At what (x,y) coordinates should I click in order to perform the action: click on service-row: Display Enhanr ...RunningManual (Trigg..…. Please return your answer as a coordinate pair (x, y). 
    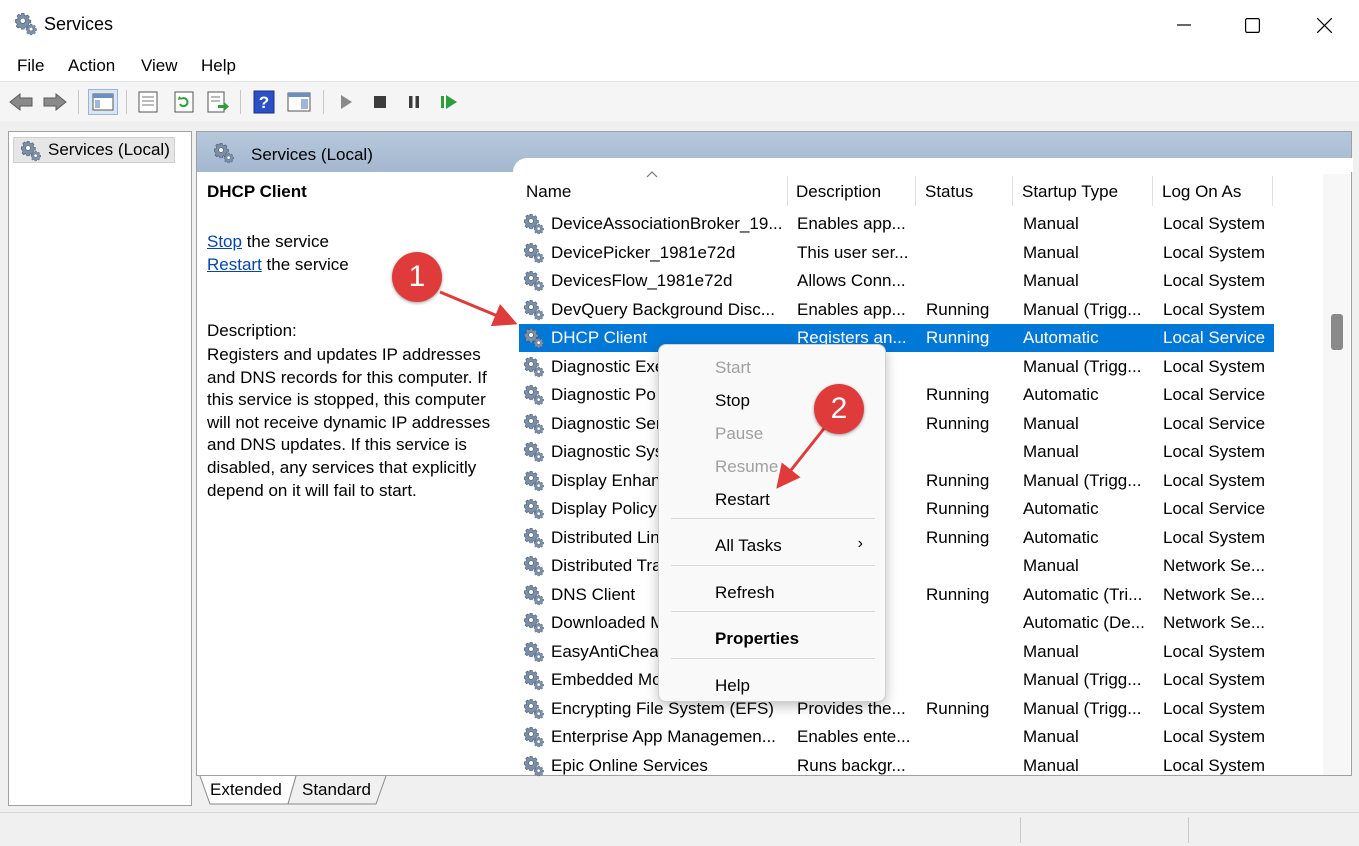
    Looking at the image, I should click on (896, 481).